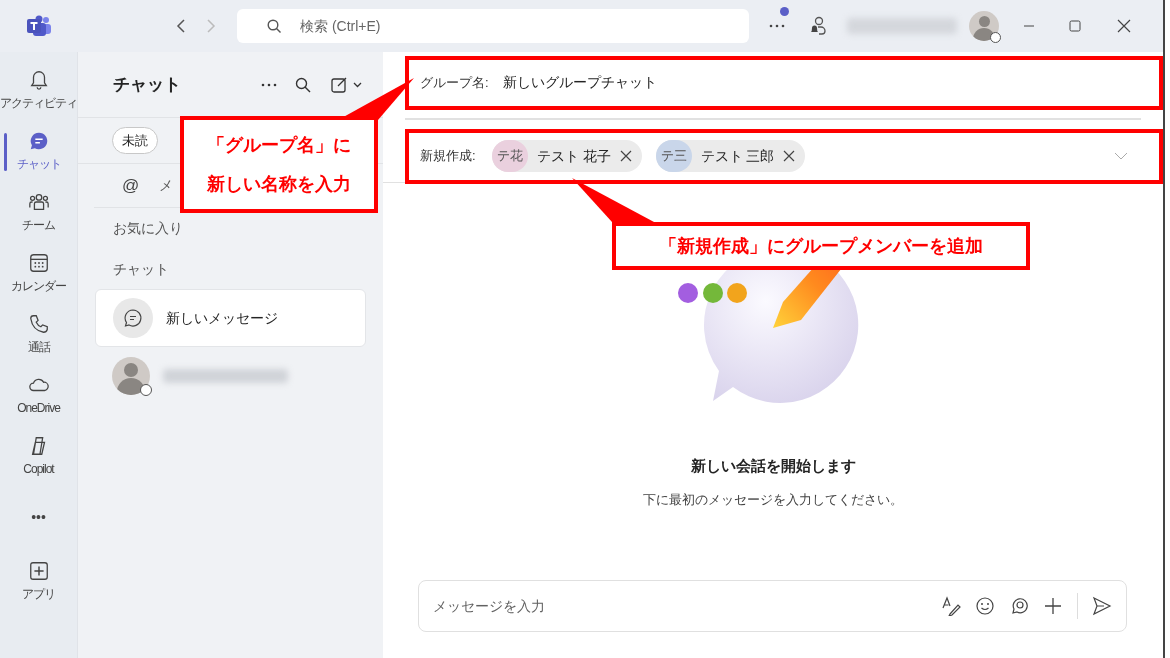 The image size is (1170, 658). I want to click on people-icon, so click(38, 202).